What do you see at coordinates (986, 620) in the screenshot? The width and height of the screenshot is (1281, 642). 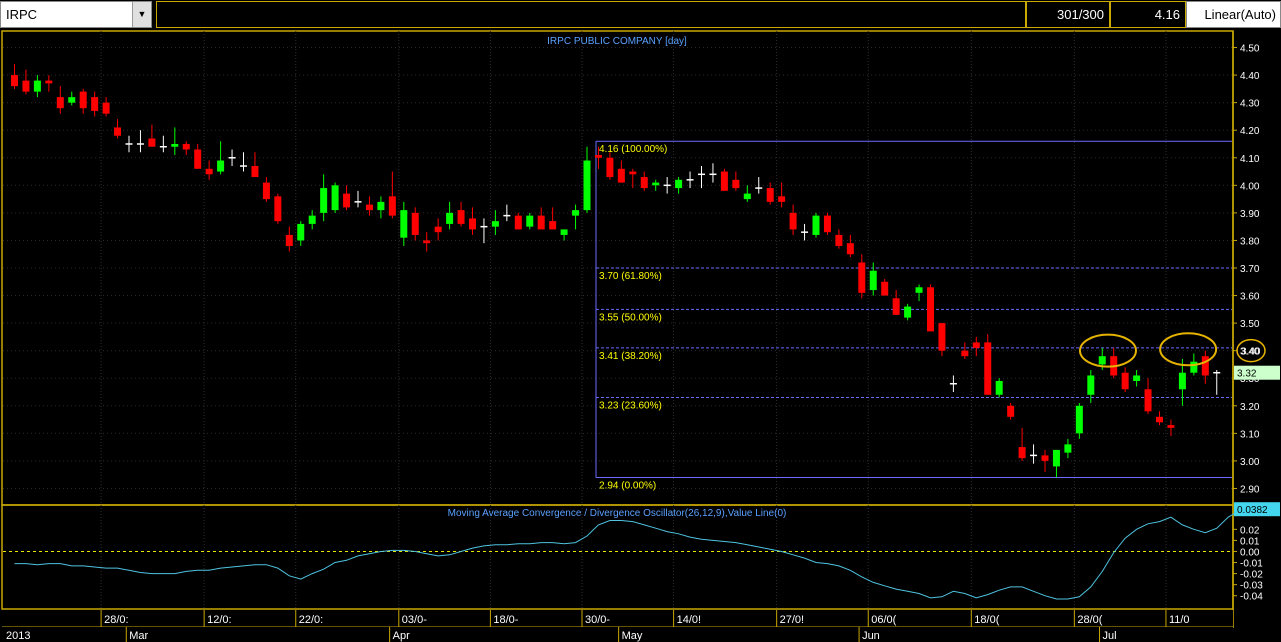 I see `date-tick-label: 18/0(` at bounding box center [986, 620].